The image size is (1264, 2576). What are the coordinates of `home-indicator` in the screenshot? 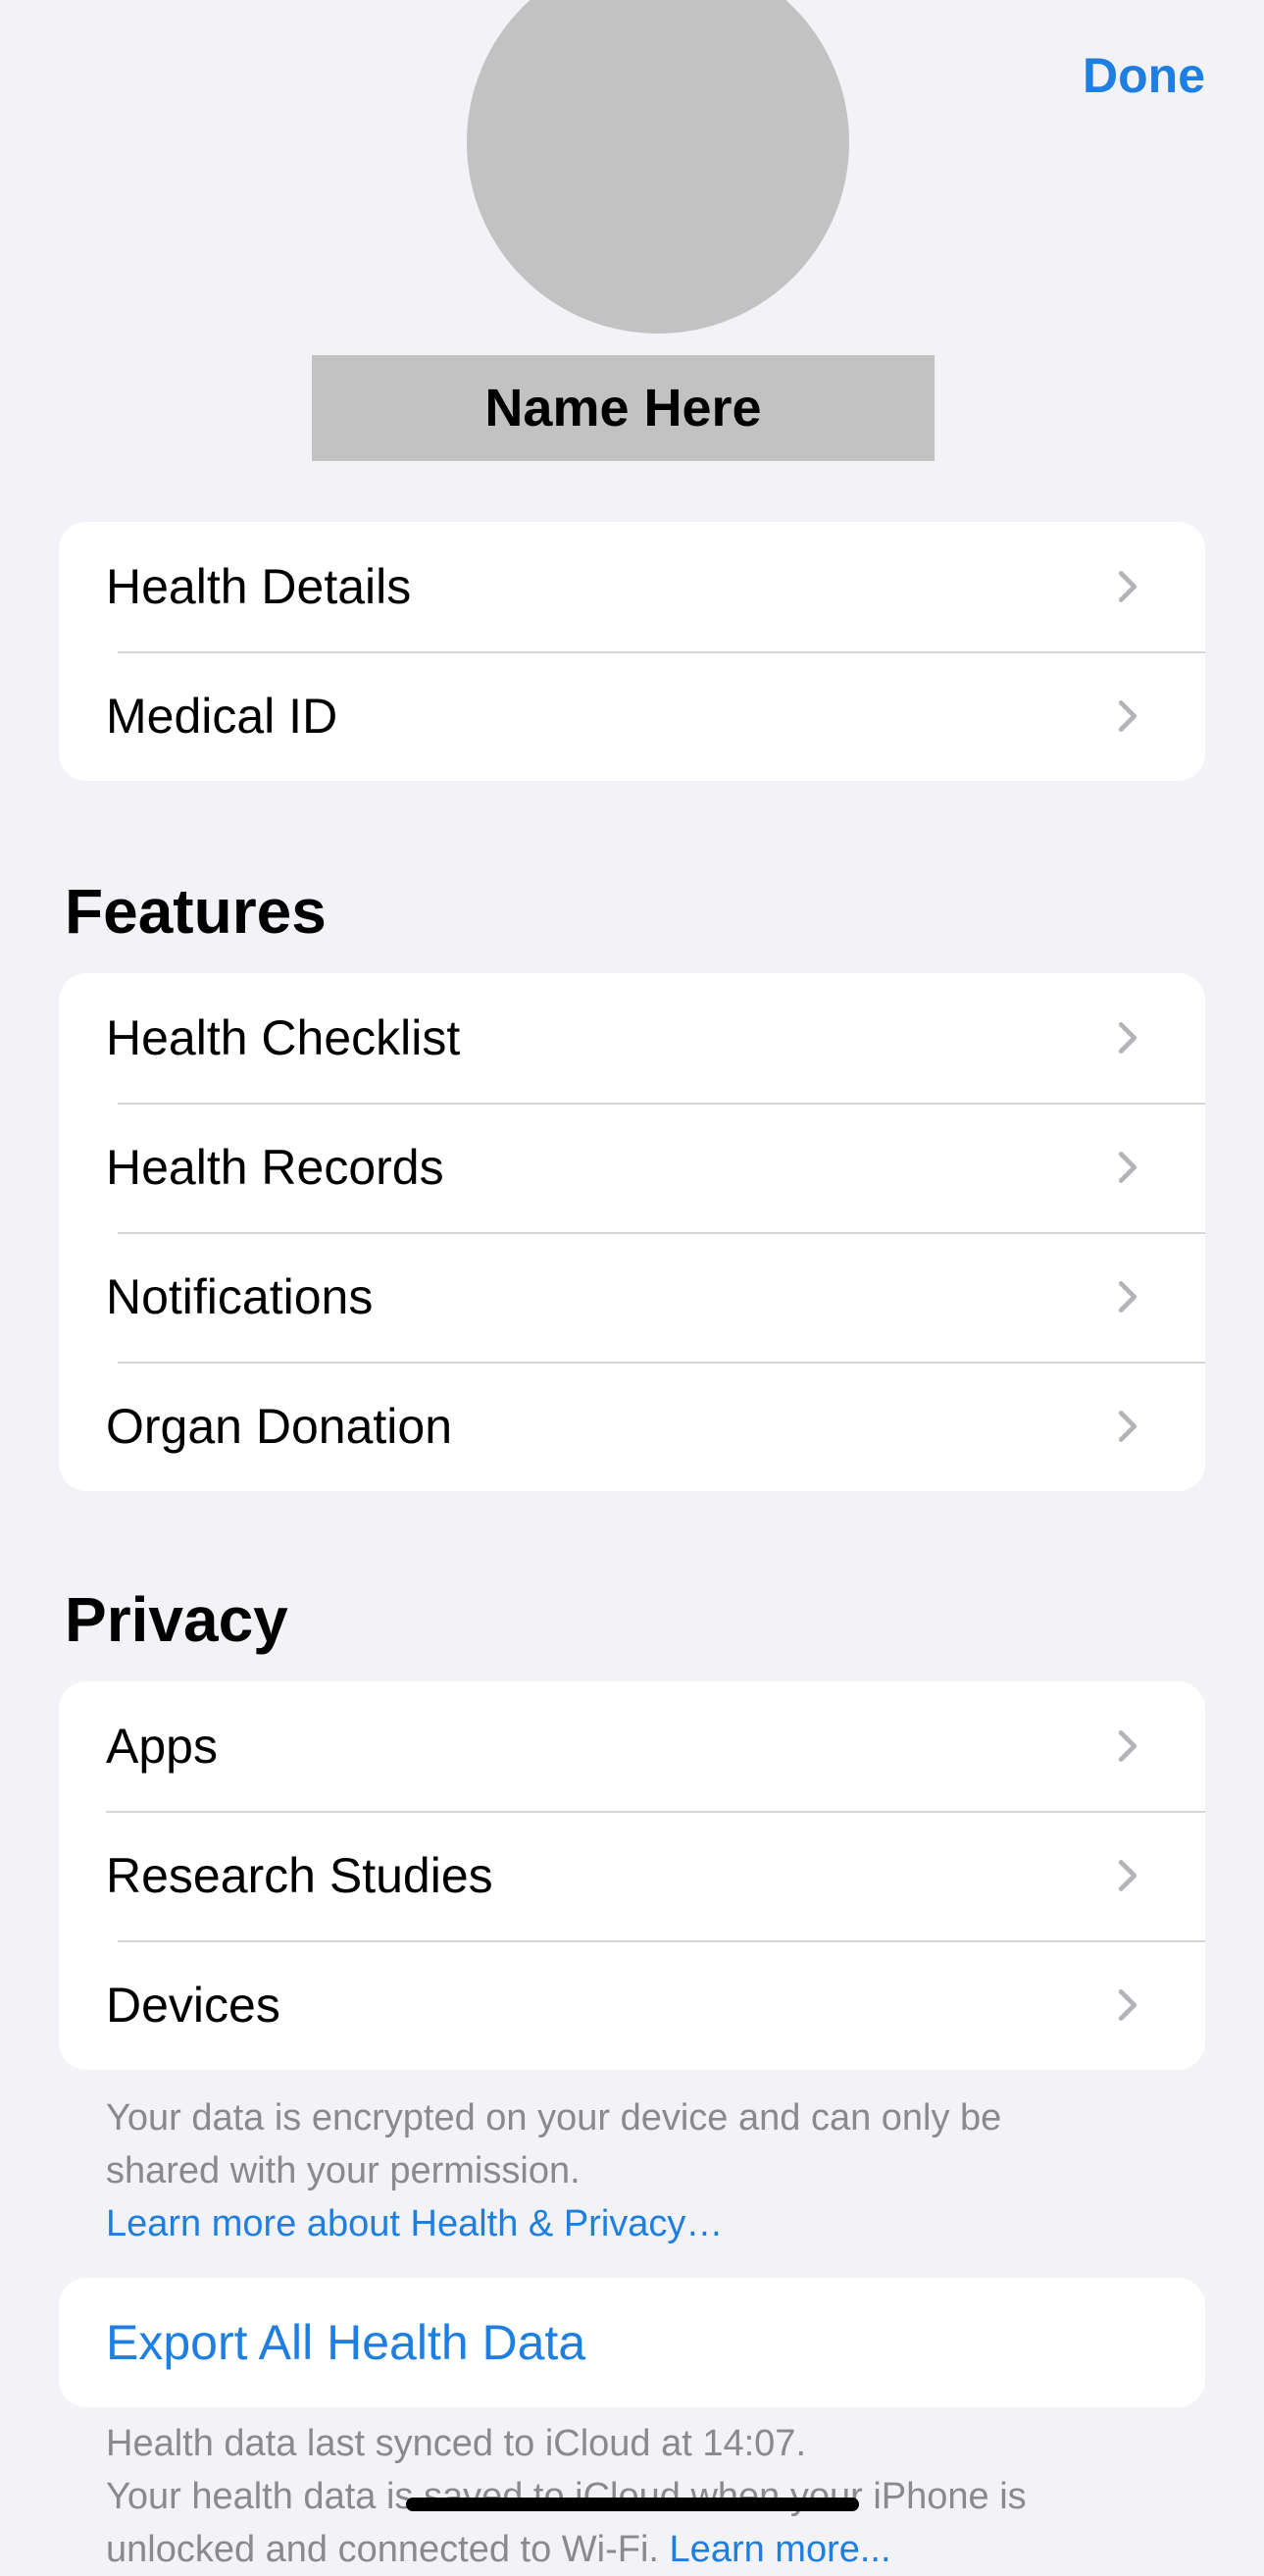 It's located at (632, 2504).